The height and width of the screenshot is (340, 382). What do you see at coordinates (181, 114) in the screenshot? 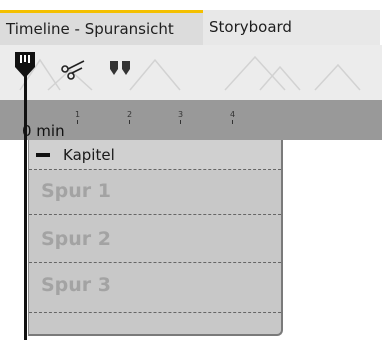
I see `ruler-tick-label: 3` at bounding box center [181, 114].